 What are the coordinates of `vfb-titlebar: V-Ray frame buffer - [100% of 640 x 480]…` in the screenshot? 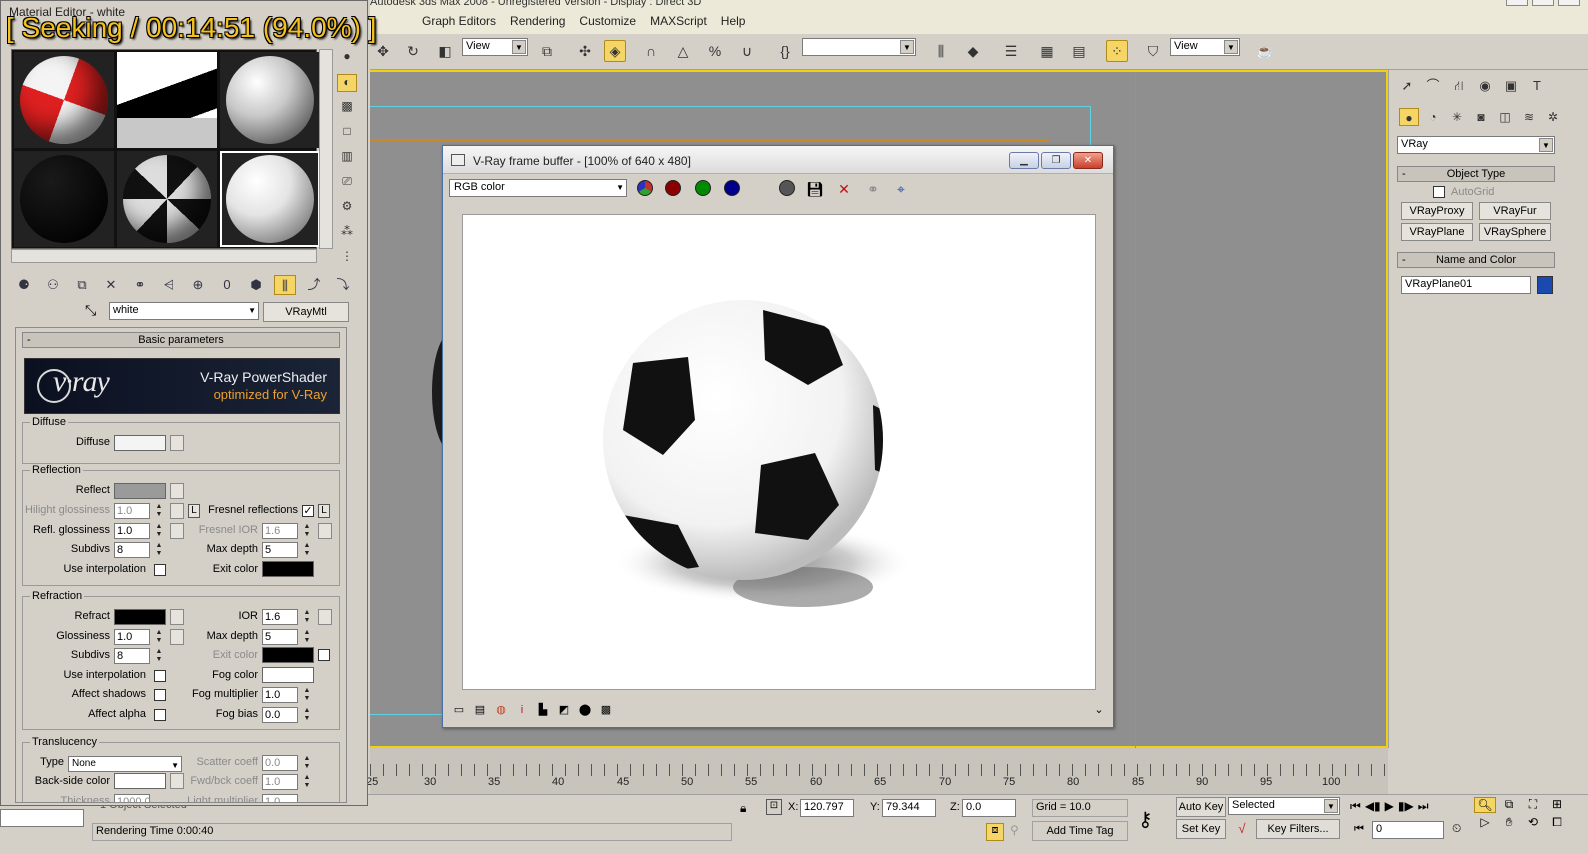 It's located at (778, 160).